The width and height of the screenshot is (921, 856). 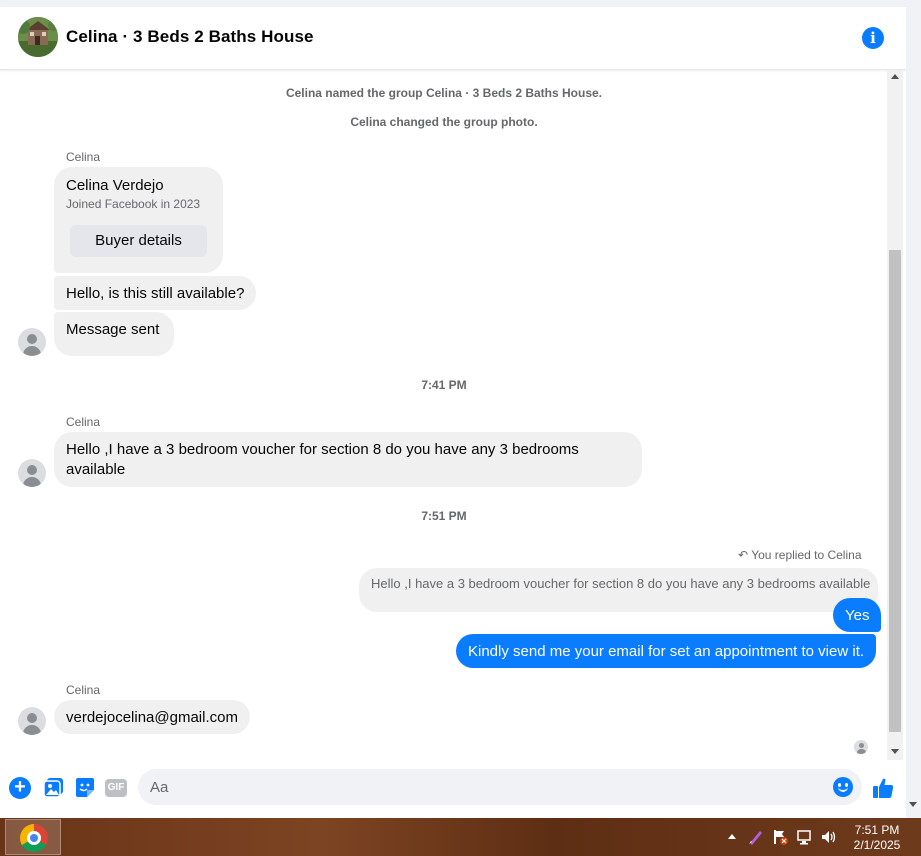 I want to click on top-strip, so click(x=453, y=3).